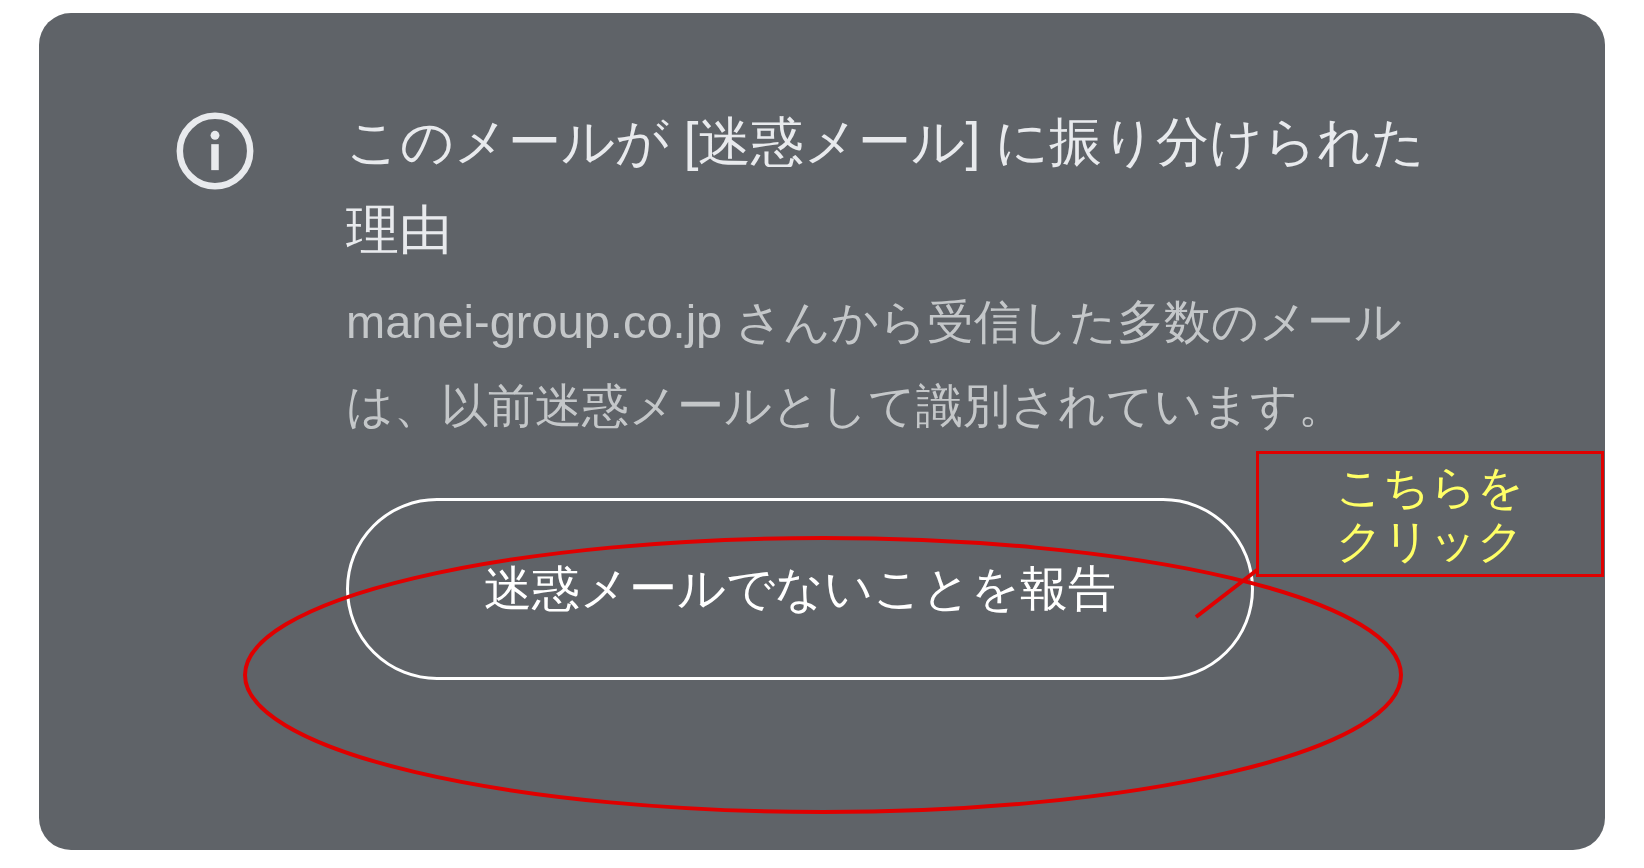 The height and width of the screenshot is (868, 1644). I want to click on notice-message: manei-group.co.jp さんから受信した多数のメールは、以前迷惑メールとして識別されています。, so click(875, 364).